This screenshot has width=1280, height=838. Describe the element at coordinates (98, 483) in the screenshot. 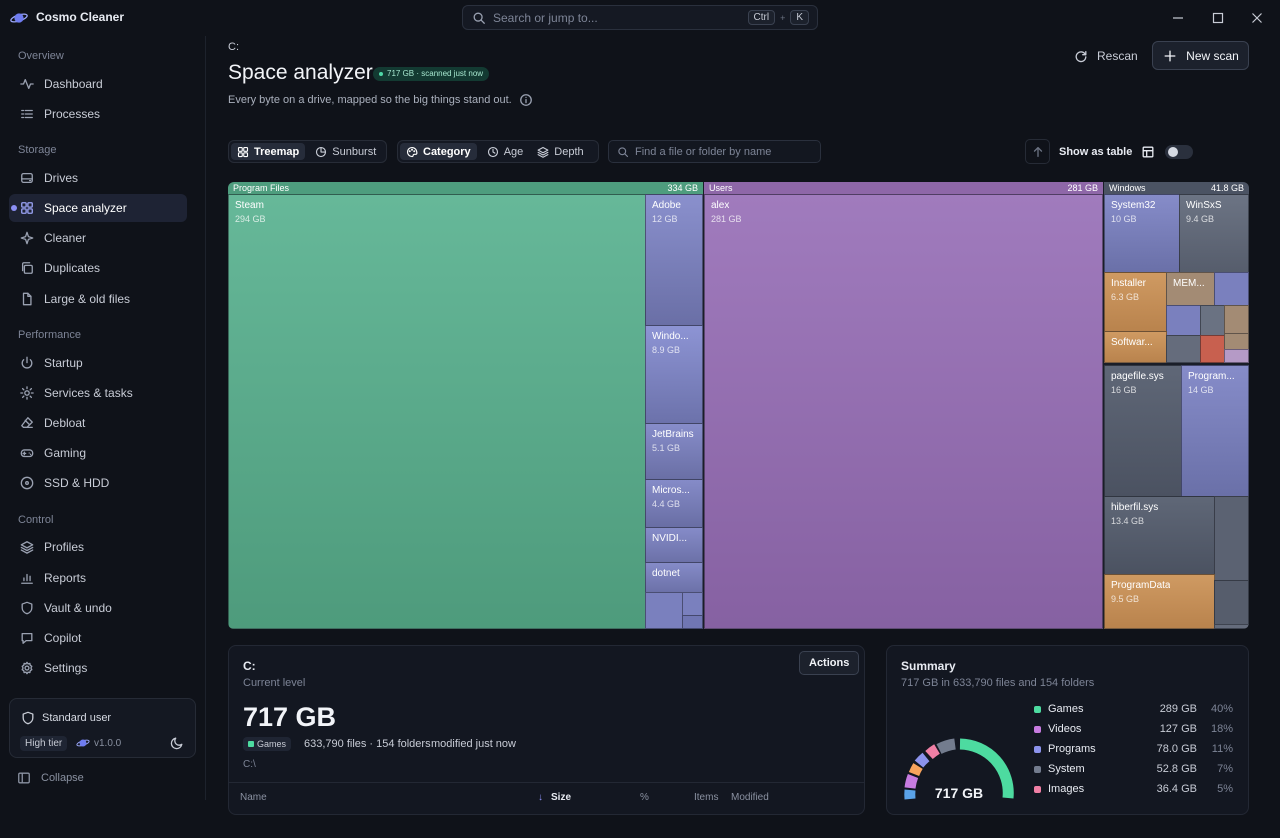

I see `sidebar-item-ssd-hdd: SSD & HDD` at that location.